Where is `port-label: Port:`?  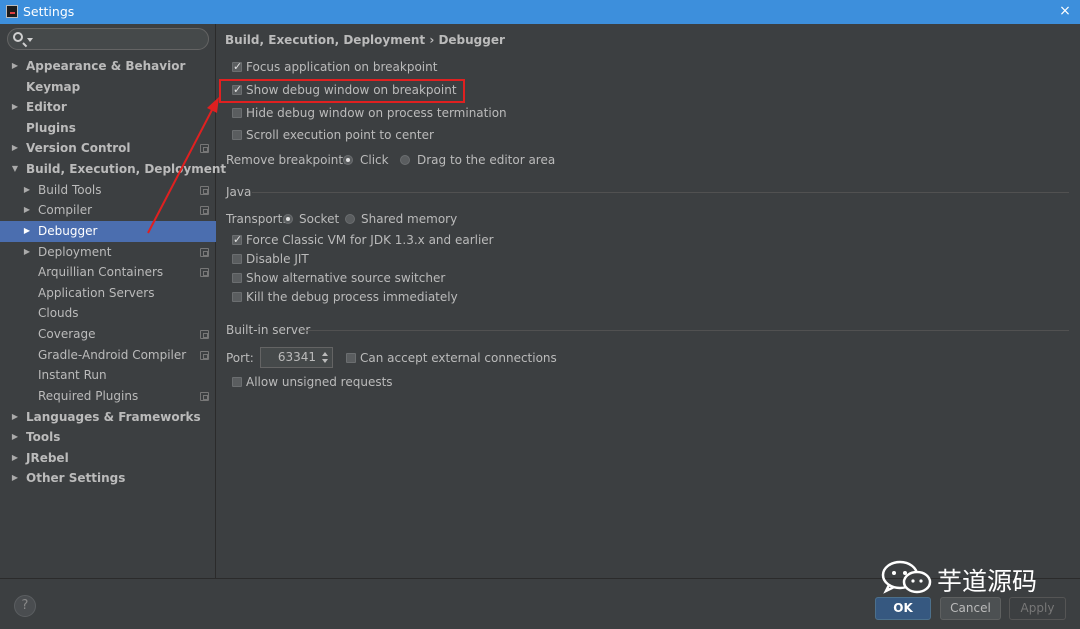
port-label: Port: is located at coordinates (240, 358).